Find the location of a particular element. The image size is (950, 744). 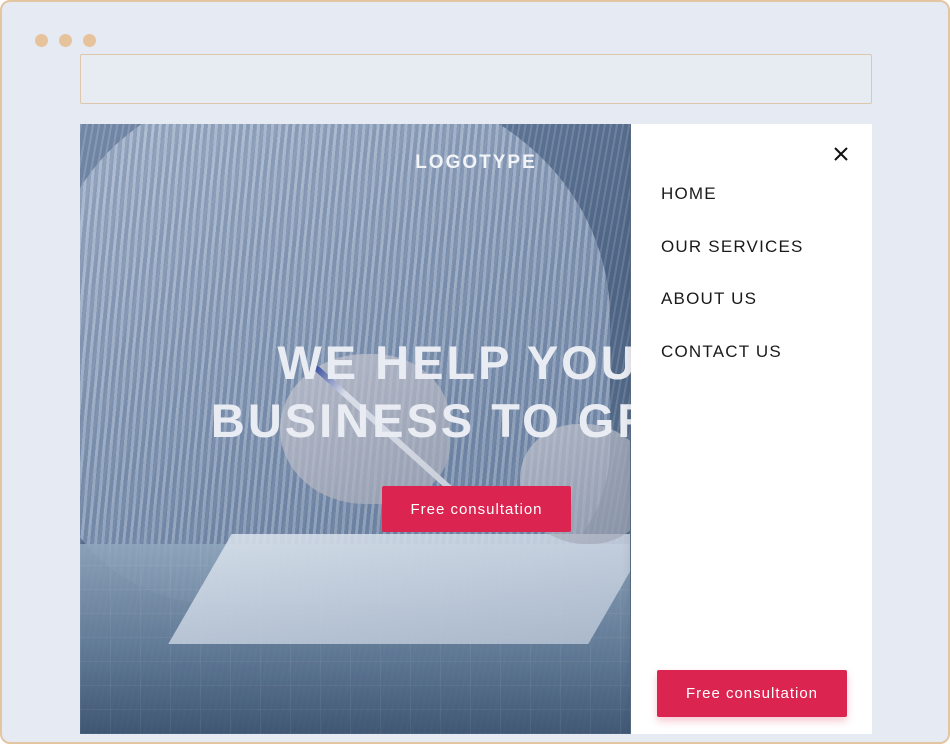

hero-photo-notebook is located at coordinates (399, 589).